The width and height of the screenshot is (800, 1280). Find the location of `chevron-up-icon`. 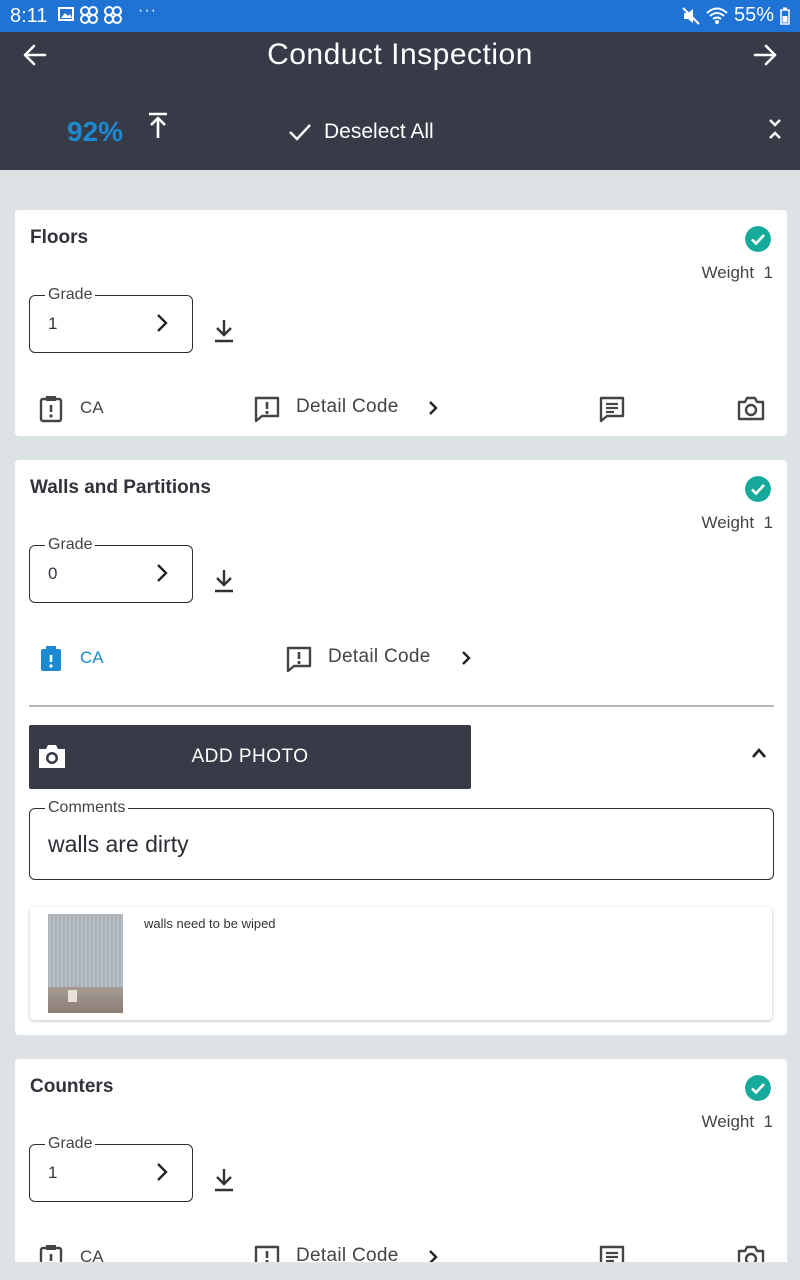

chevron-up-icon is located at coordinates (759, 753).